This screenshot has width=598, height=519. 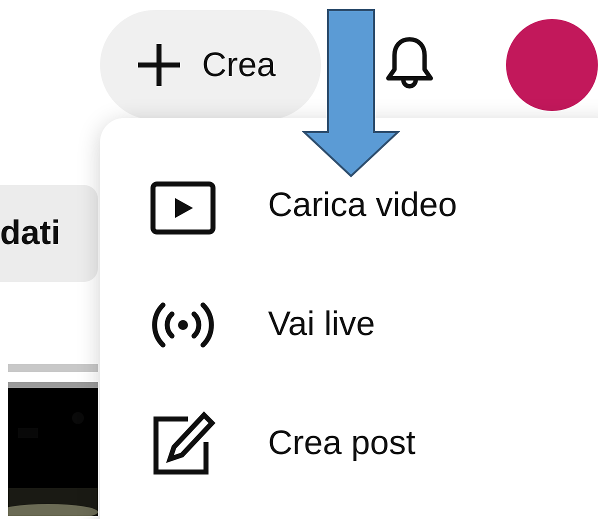 I want to click on plus-icon, so click(x=159, y=65).